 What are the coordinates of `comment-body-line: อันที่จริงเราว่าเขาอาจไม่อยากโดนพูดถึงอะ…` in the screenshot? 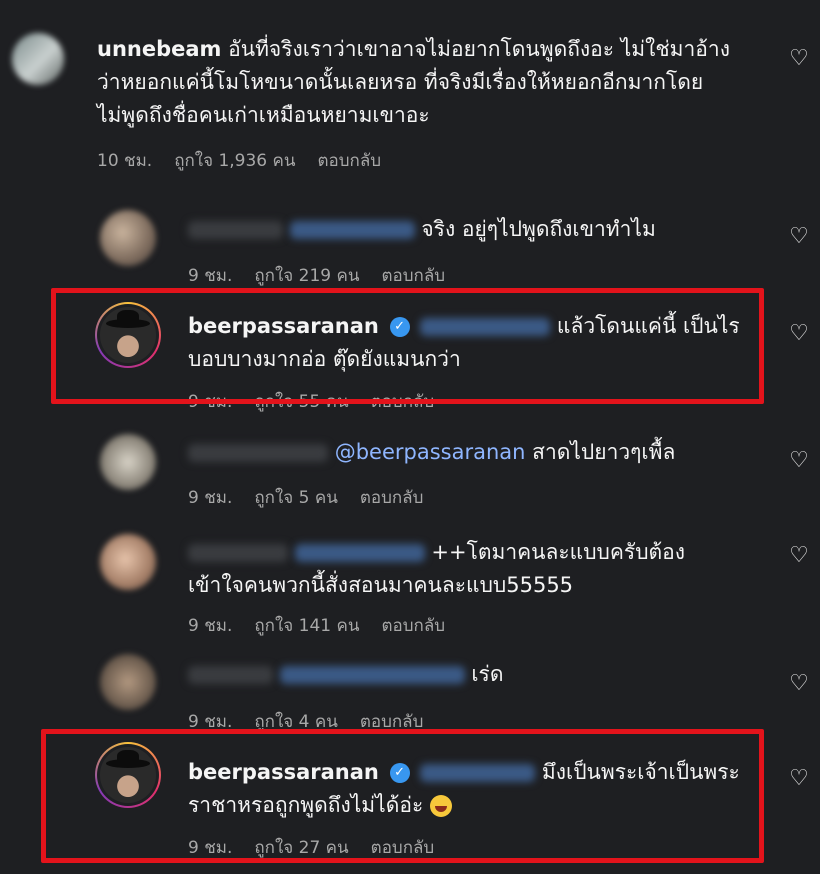 It's located at (479, 49).